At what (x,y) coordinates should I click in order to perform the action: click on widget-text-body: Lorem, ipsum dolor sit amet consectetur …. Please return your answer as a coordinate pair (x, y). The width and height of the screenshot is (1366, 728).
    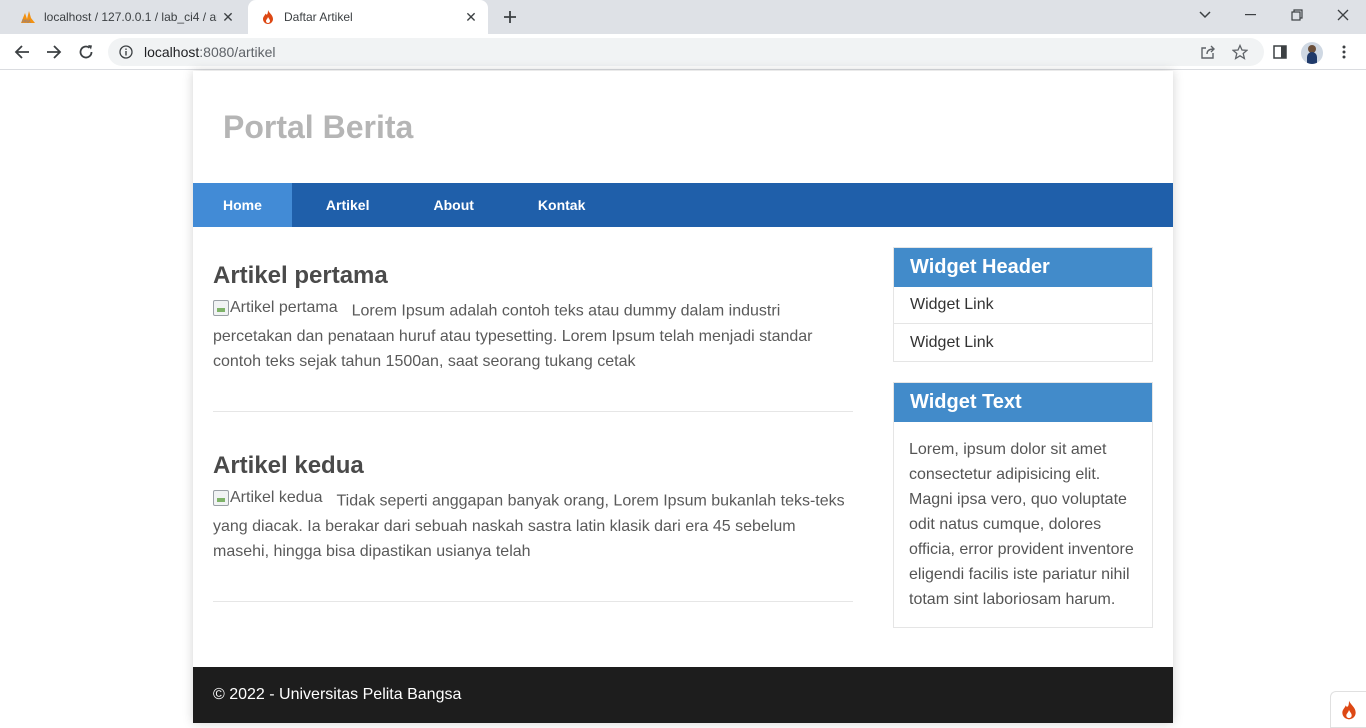
    Looking at the image, I should click on (1021, 524).